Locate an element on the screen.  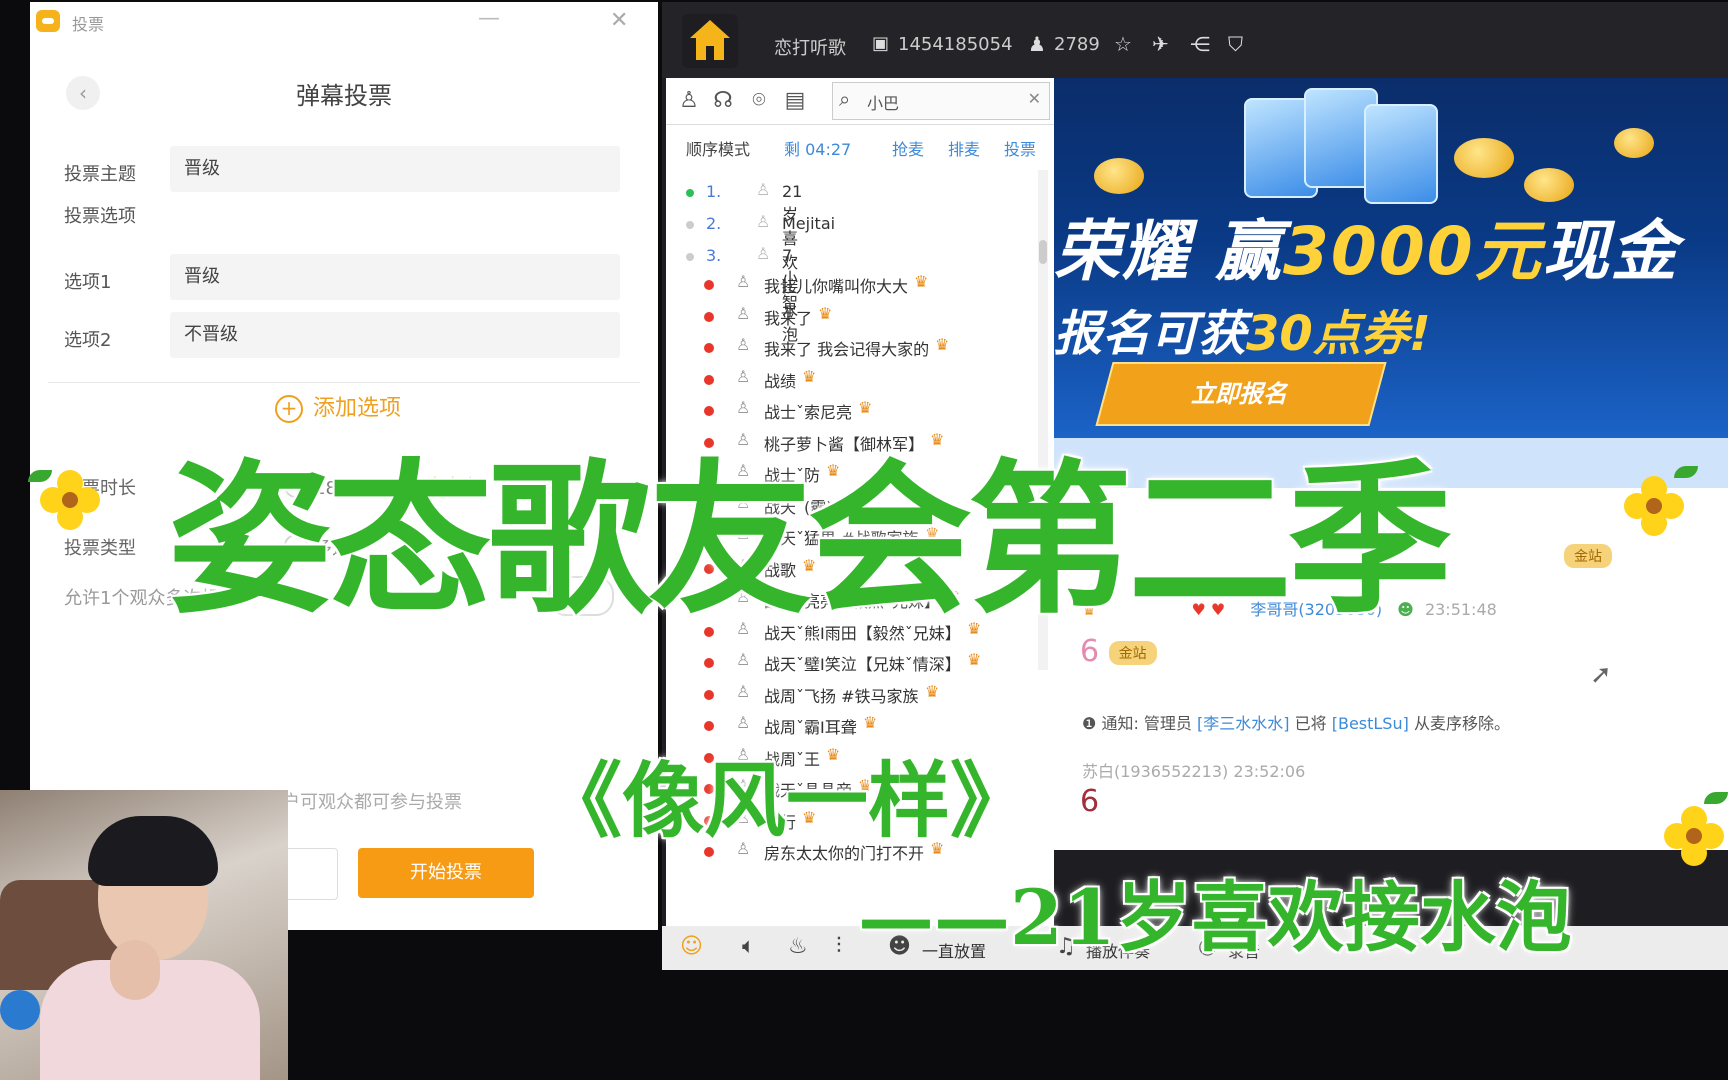
divider is located at coordinates (344, 382).